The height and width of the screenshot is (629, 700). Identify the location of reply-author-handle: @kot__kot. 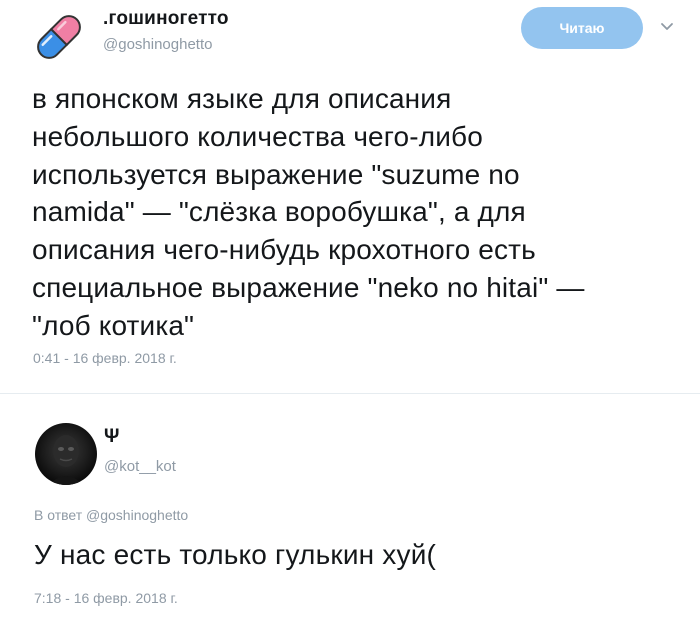
(140, 466).